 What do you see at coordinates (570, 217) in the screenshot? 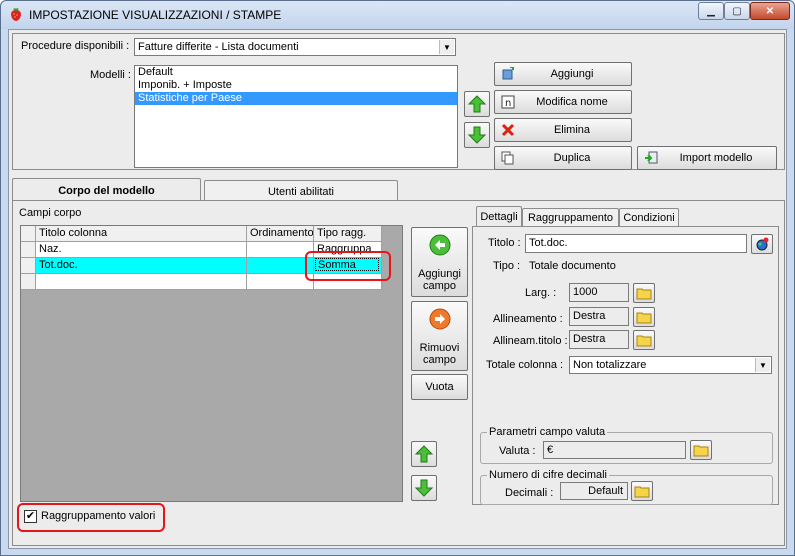
I see `tab-grouping: Raggruppamento` at bounding box center [570, 217].